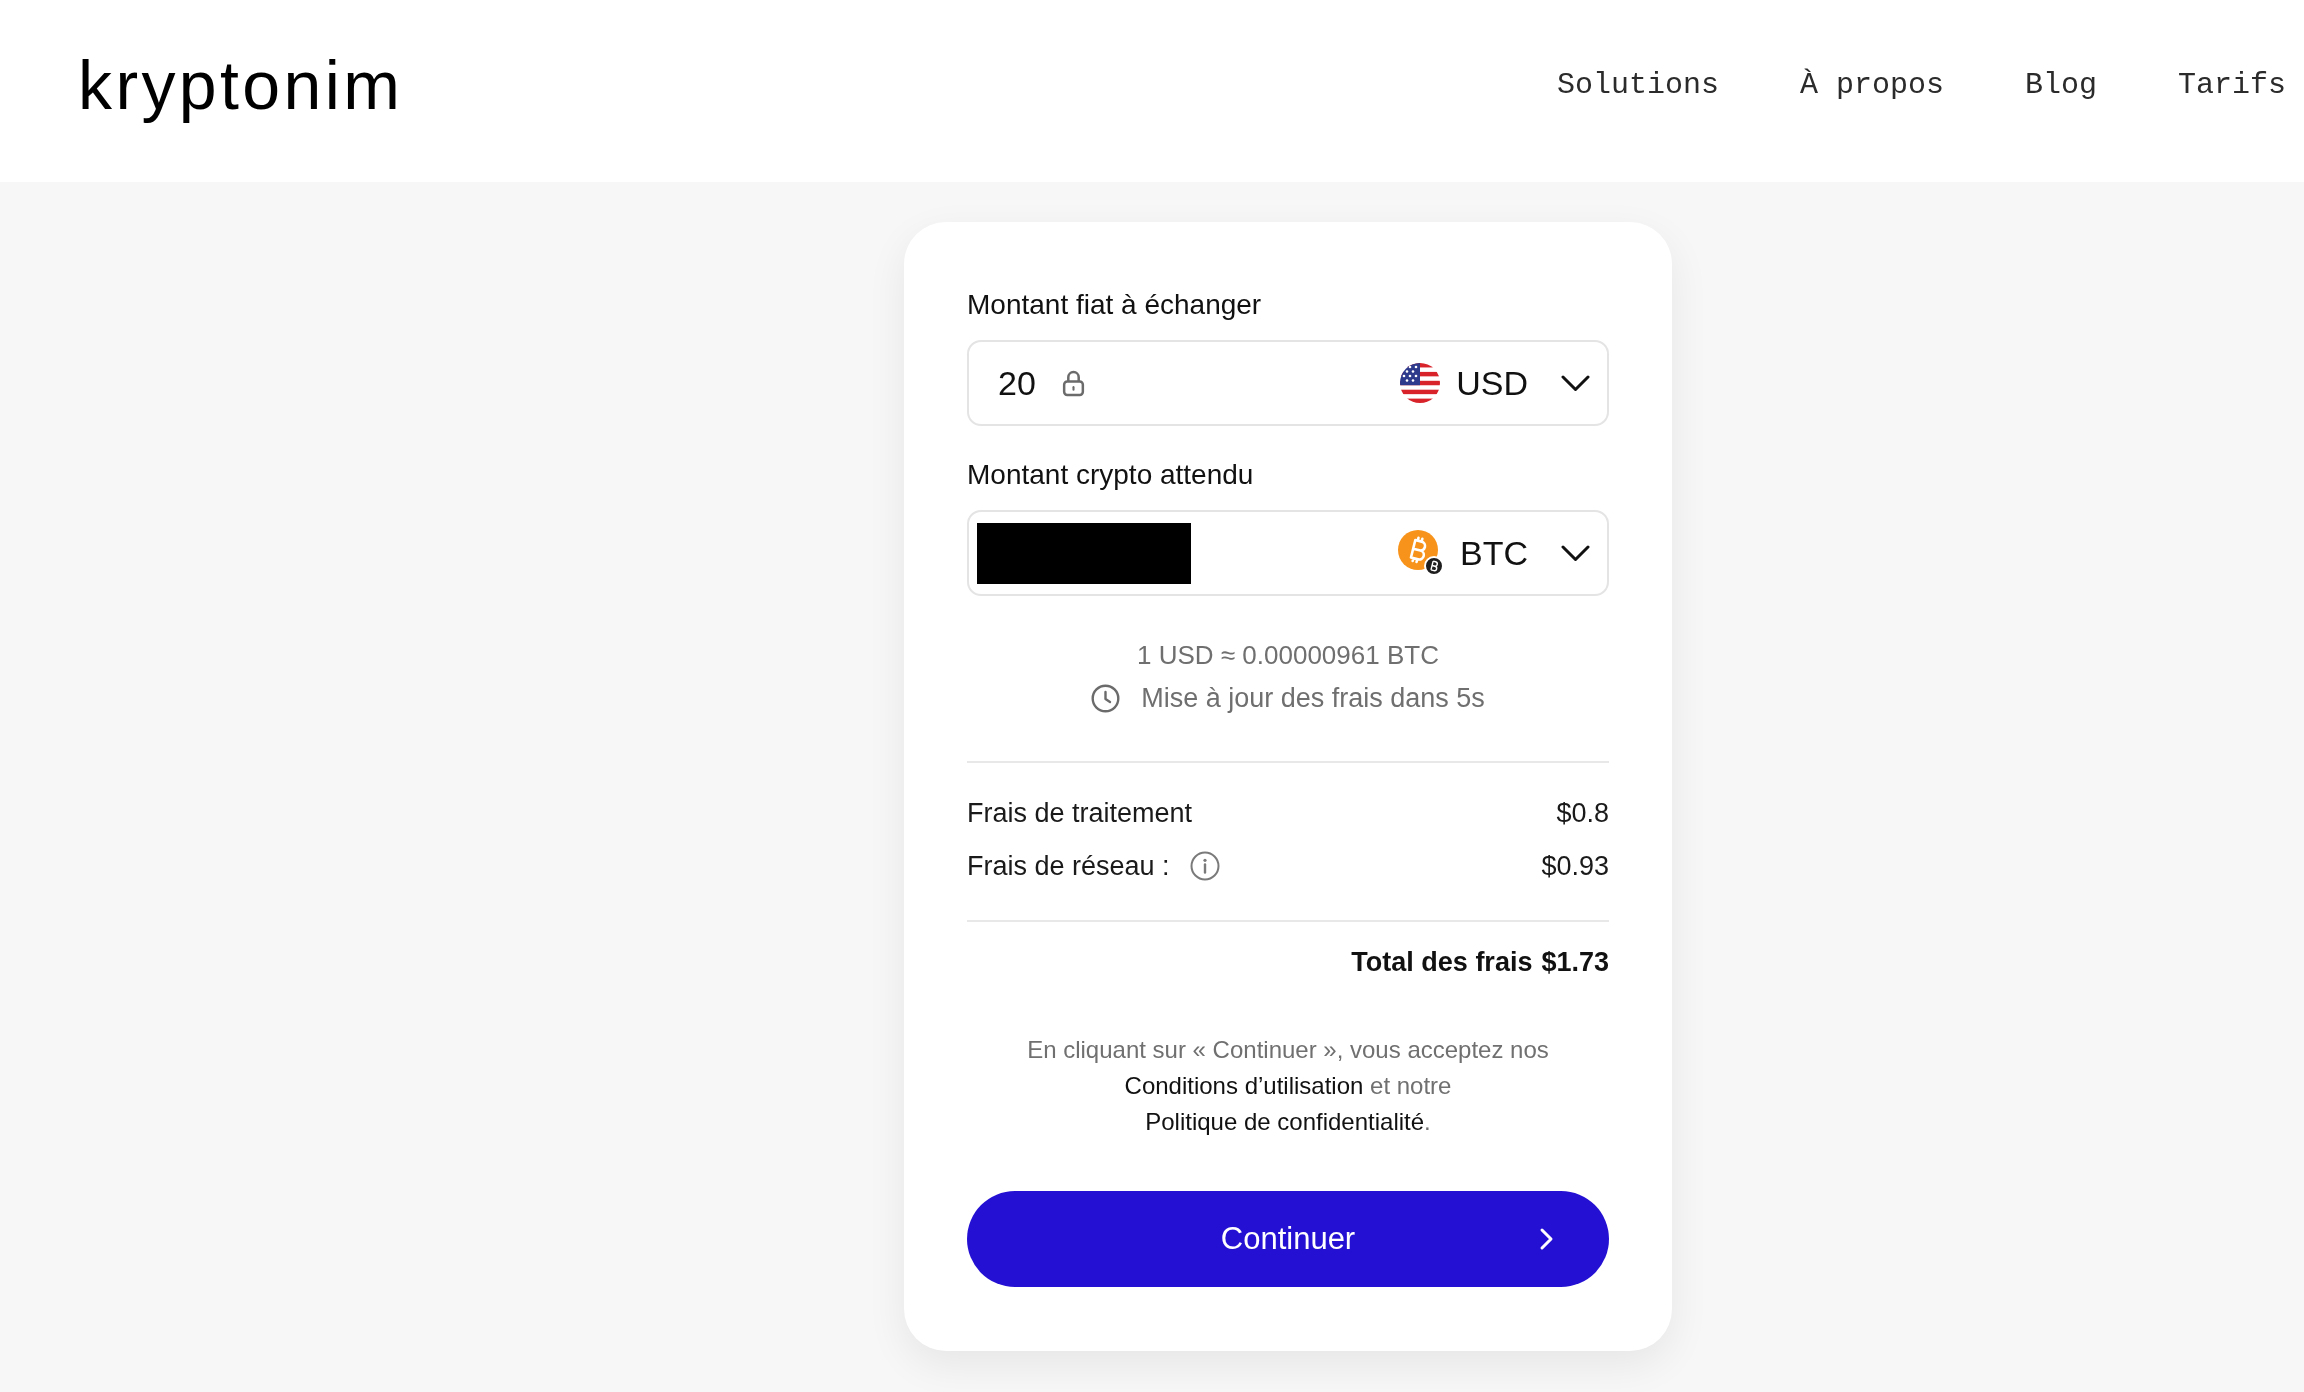 The height and width of the screenshot is (1392, 2304). I want to click on currency-dropdown: USD, so click(1495, 383).